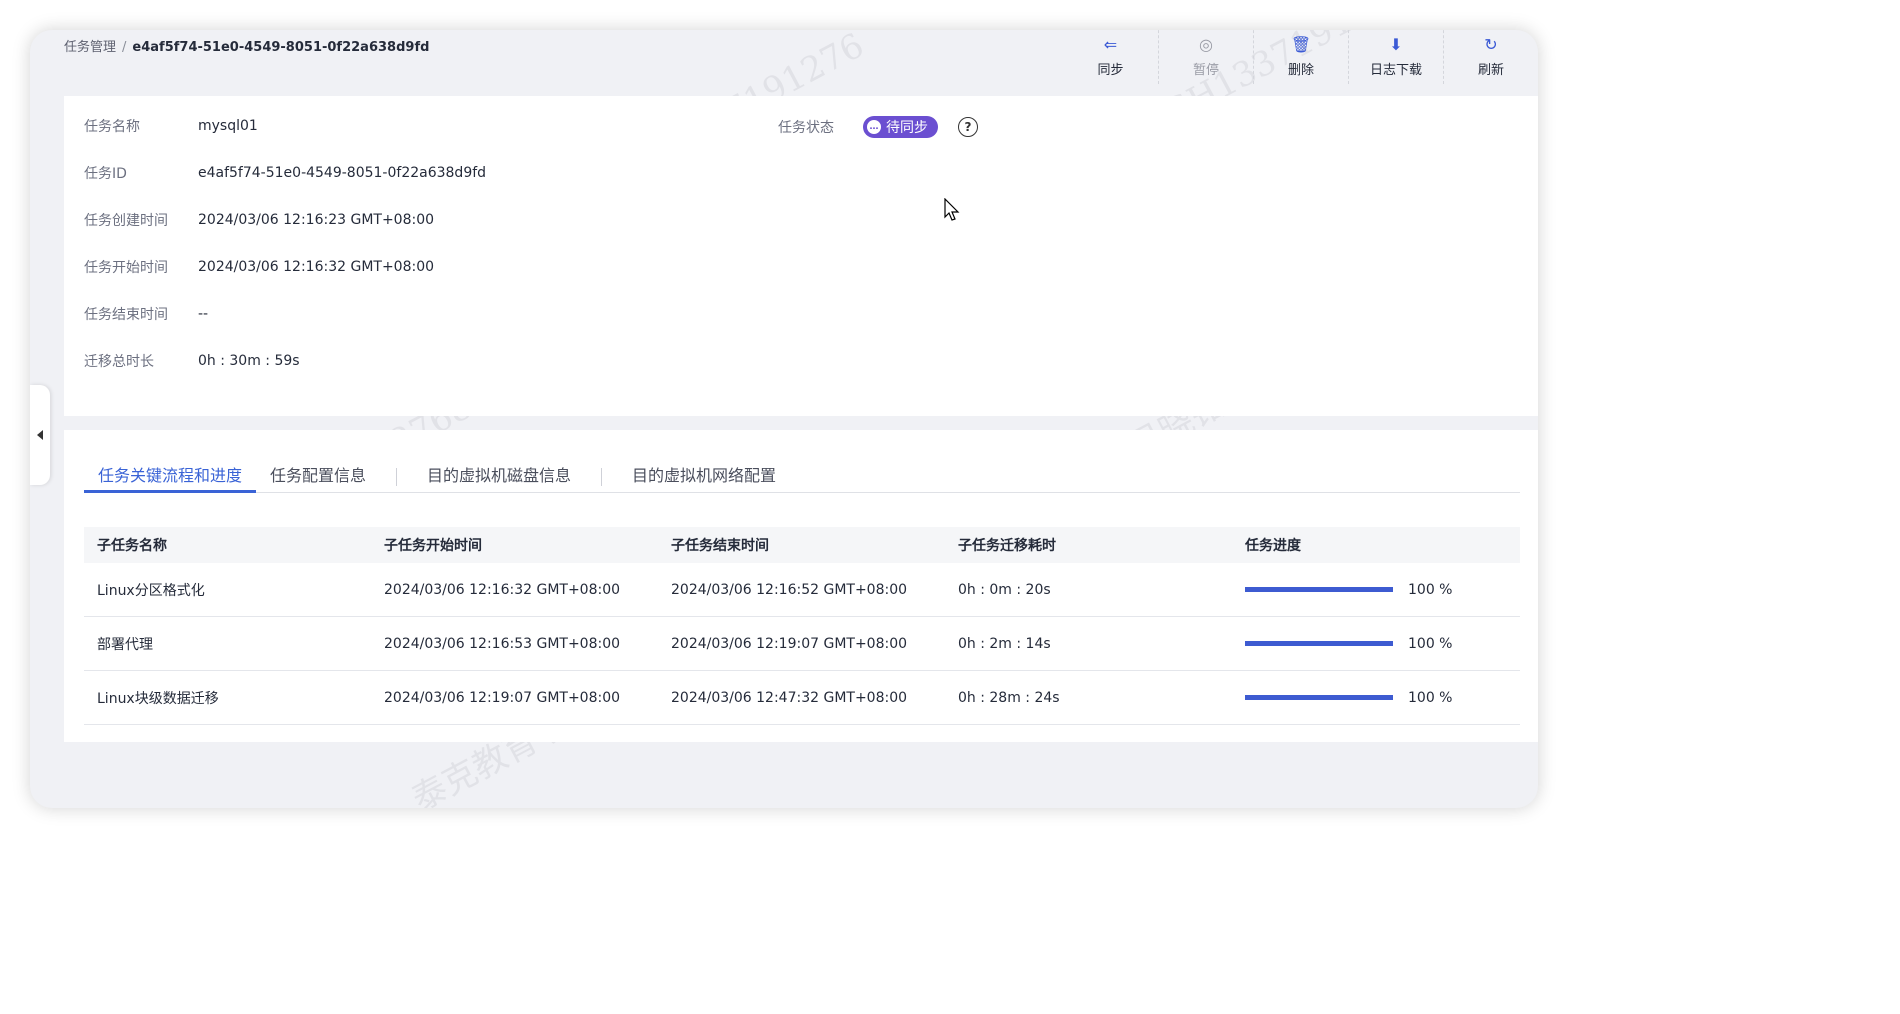  I want to click on tab-network-config: 目的虚拟机网络配置, so click(704, 473).